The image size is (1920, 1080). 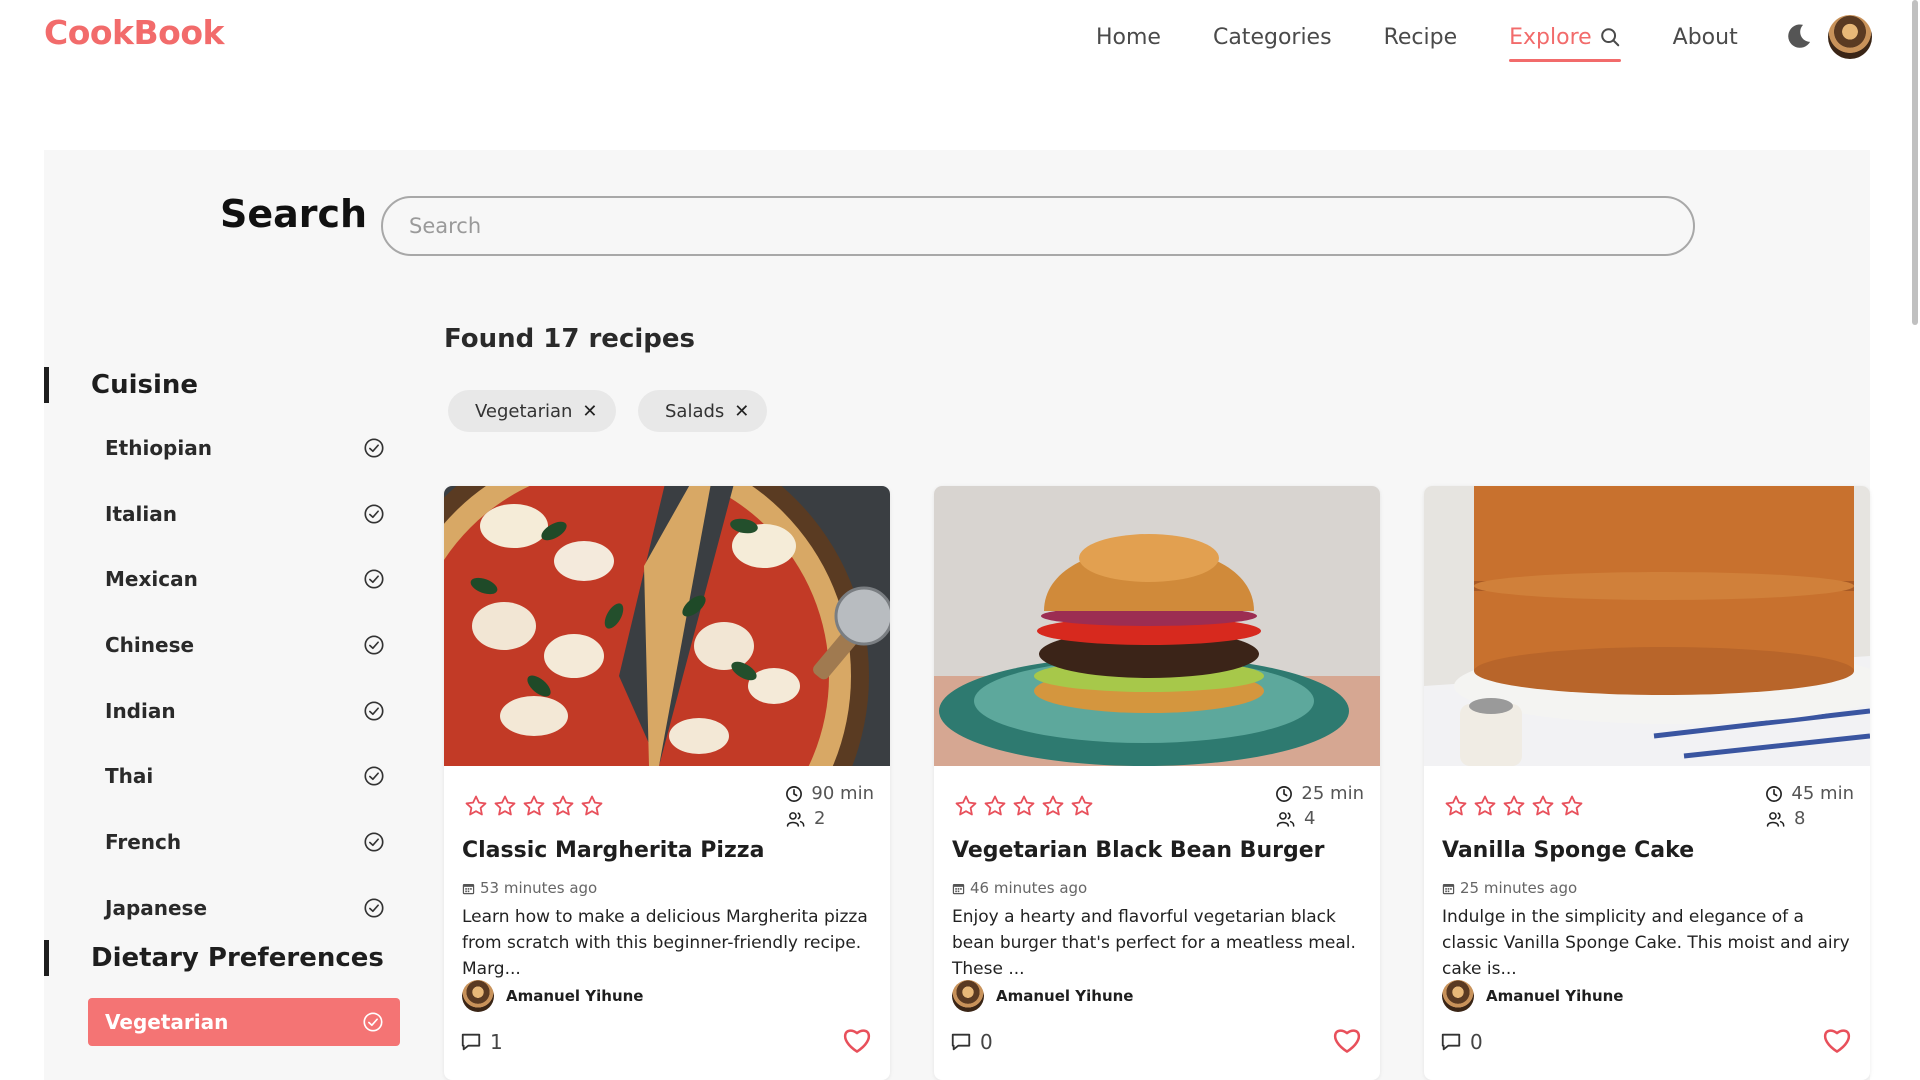 What do you see at coordinates (245, 579) in the screenshot?
I see `cuisine-item-mexican: Mexican` at bounding box center [245, 579].